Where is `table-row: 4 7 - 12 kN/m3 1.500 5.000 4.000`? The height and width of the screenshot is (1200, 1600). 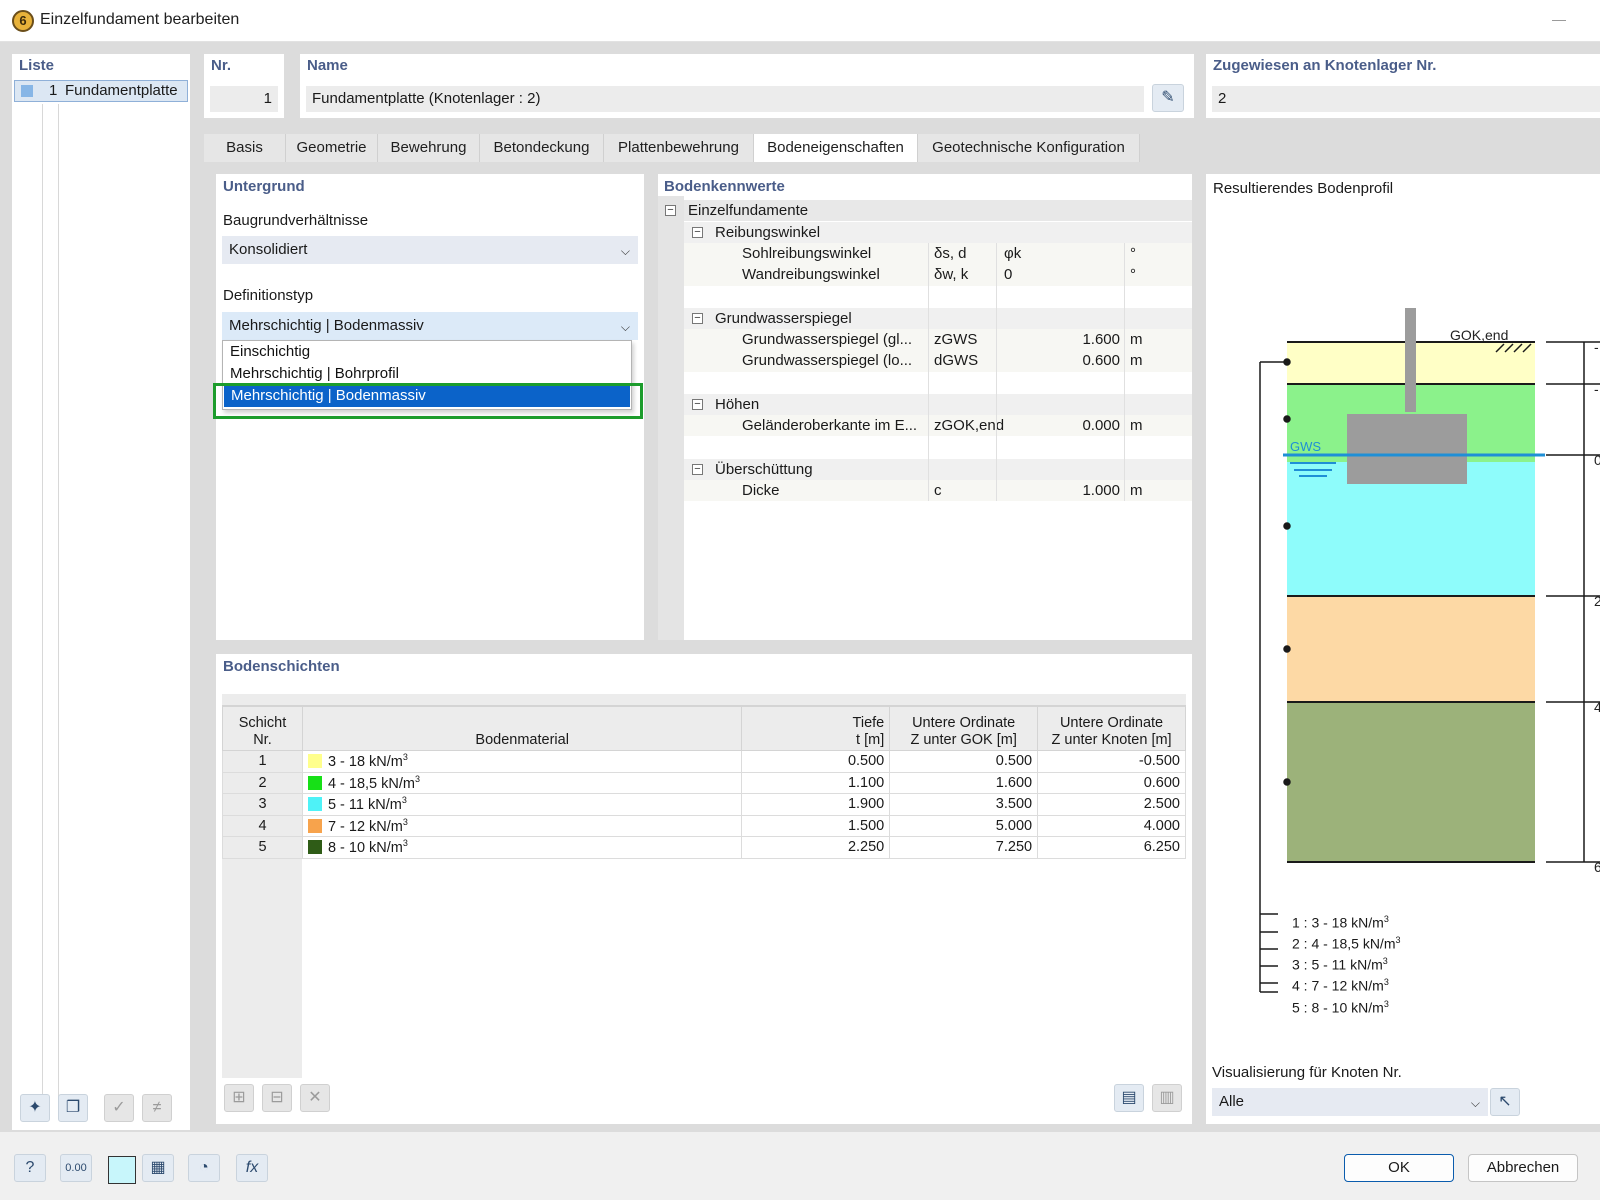 table-row: 4 7 - 12 kN/m3 1.500 5.000 4.000 is located at coordinates (704, 825).